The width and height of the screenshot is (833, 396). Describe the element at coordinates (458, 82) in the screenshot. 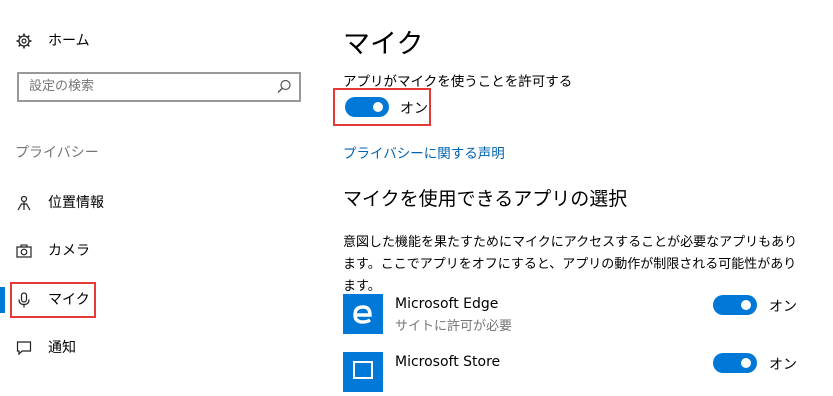

I see `allow-label: アプリがマイクを使うことを許可する` at that location.